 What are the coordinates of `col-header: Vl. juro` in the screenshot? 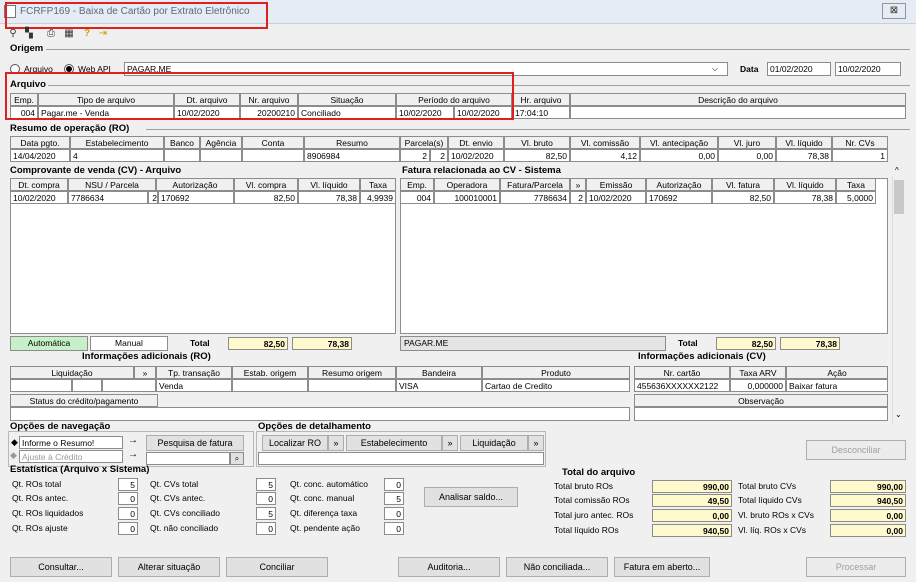 It's located at (747, 142).